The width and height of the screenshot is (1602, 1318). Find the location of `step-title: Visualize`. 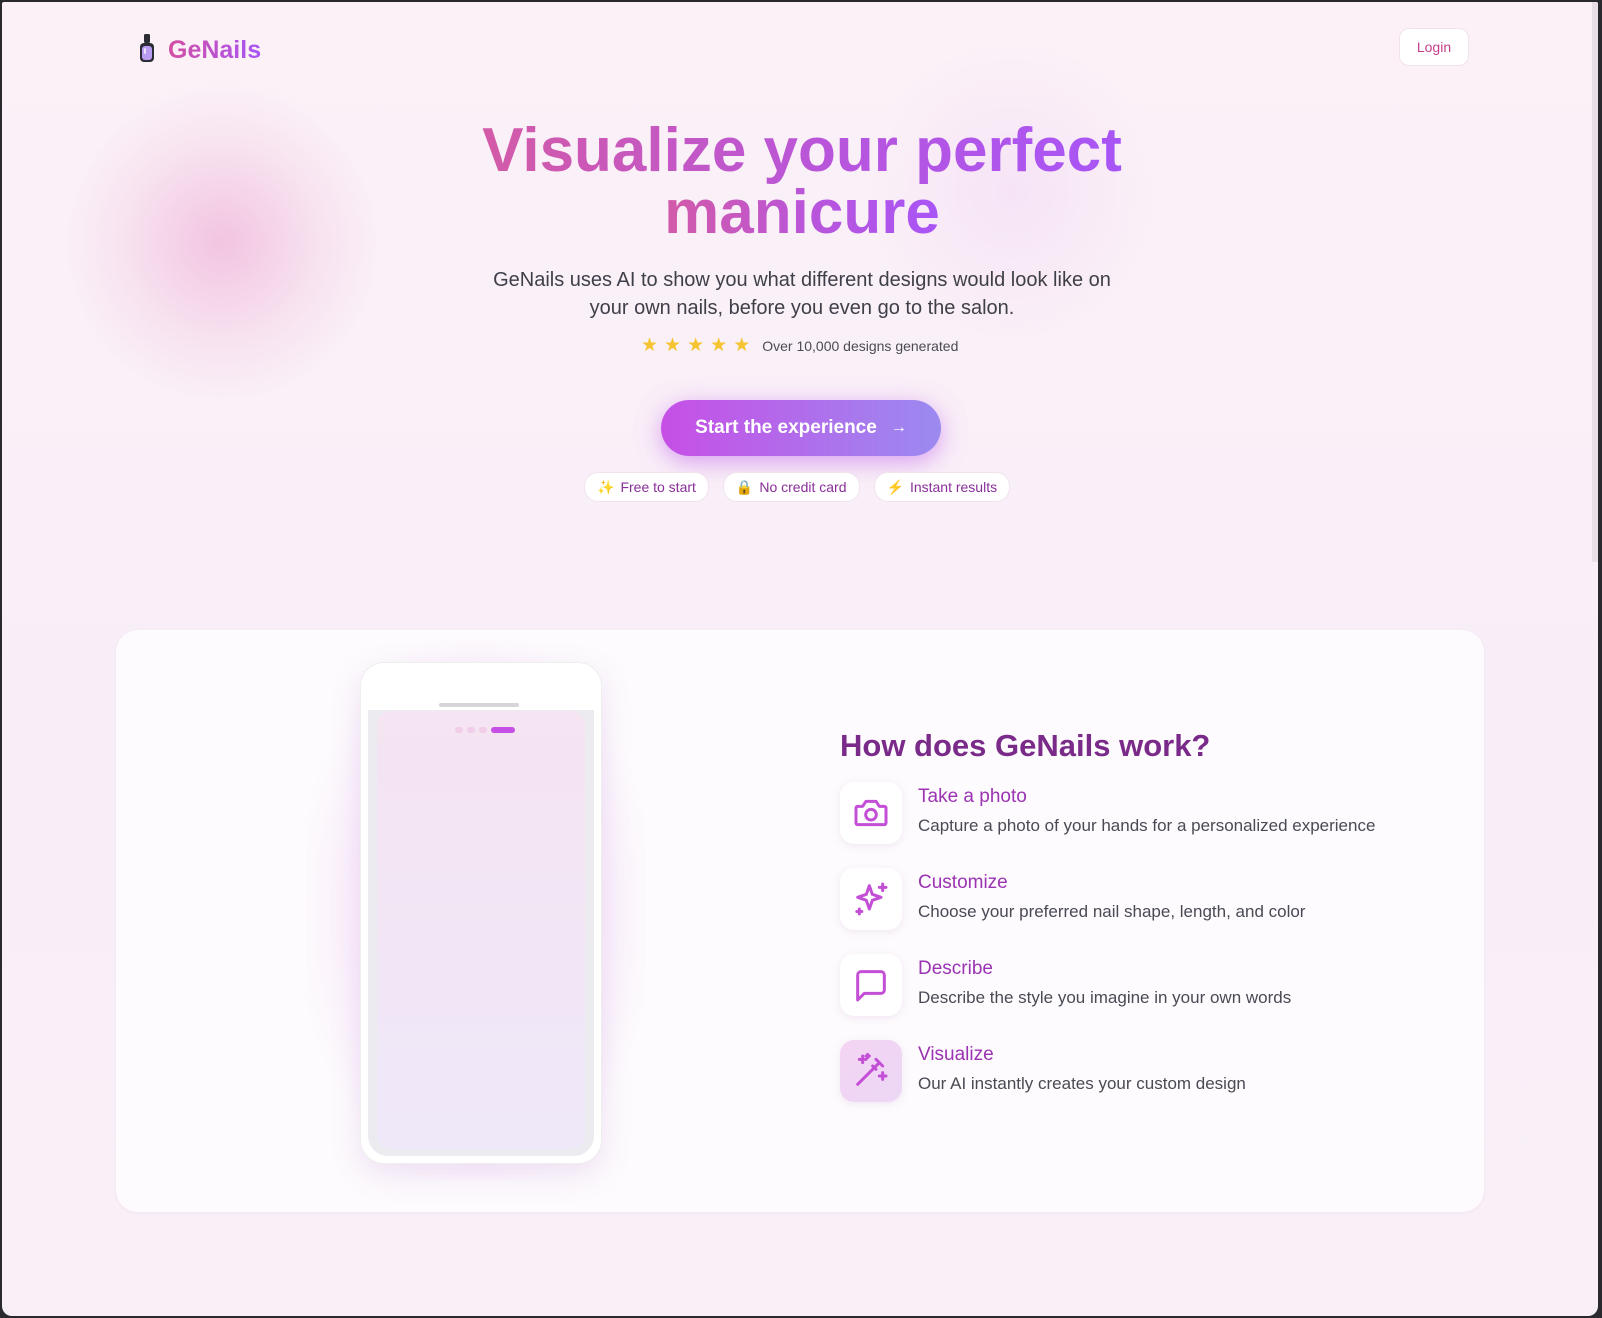

step-title: Visualize is located at coordinates (956, 1054).